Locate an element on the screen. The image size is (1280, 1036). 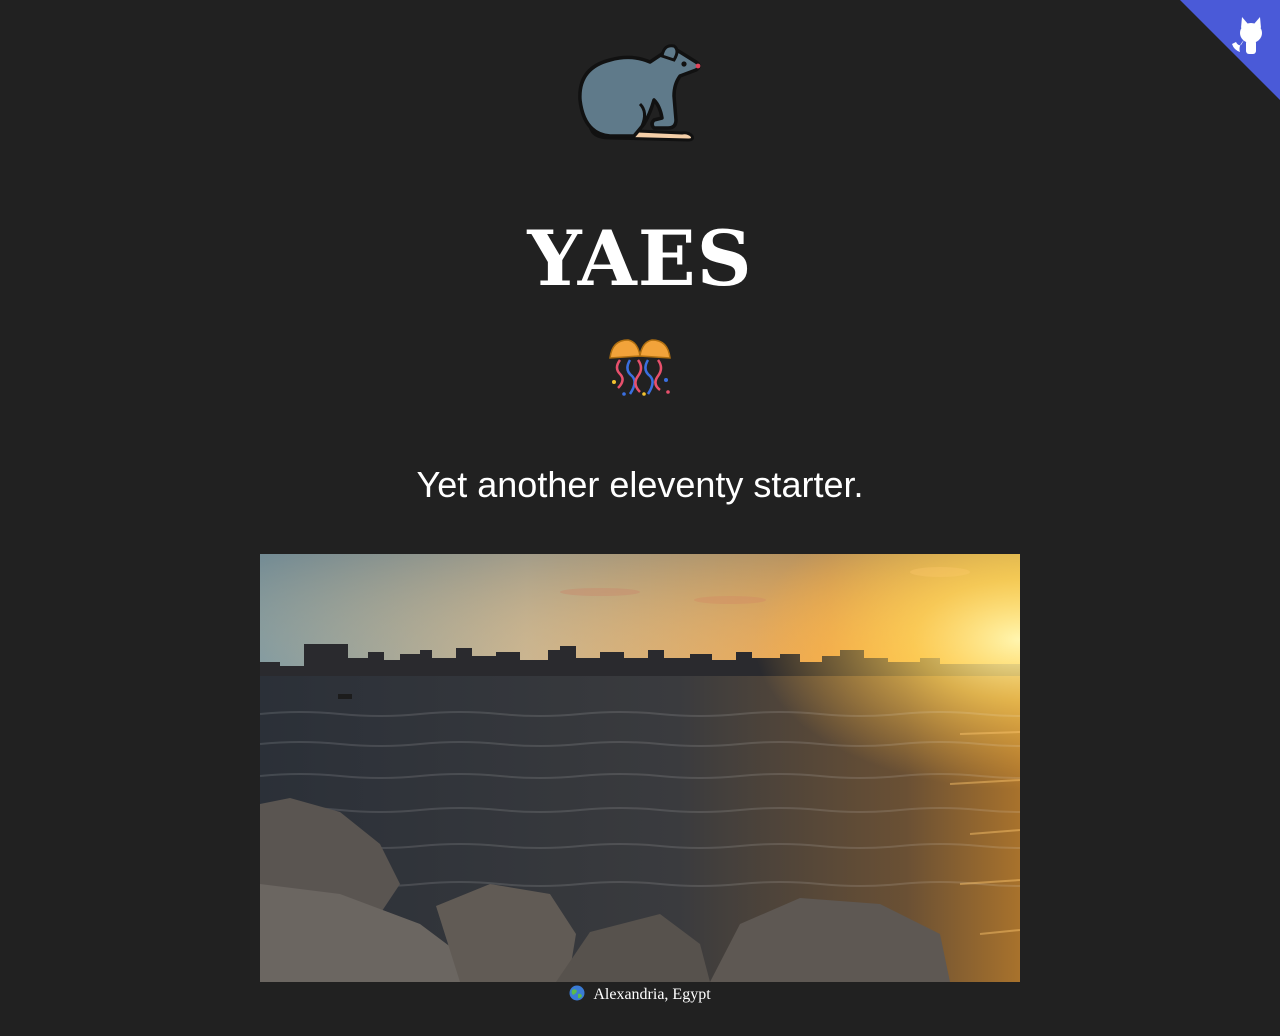
rat-logo is located at coordinates (640, 95).